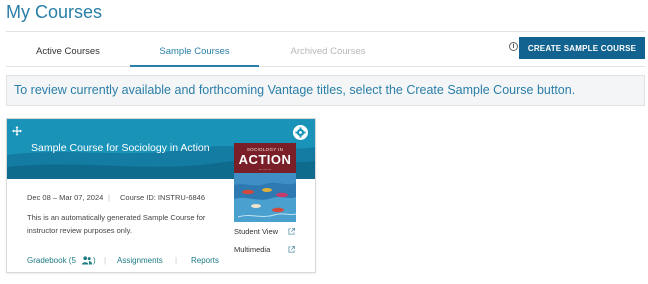 This screenshot has height=284, width=648. Describe the element at coordinates (140, 260) in the screenshot. I see `assignments-link: Assignments` at that location.